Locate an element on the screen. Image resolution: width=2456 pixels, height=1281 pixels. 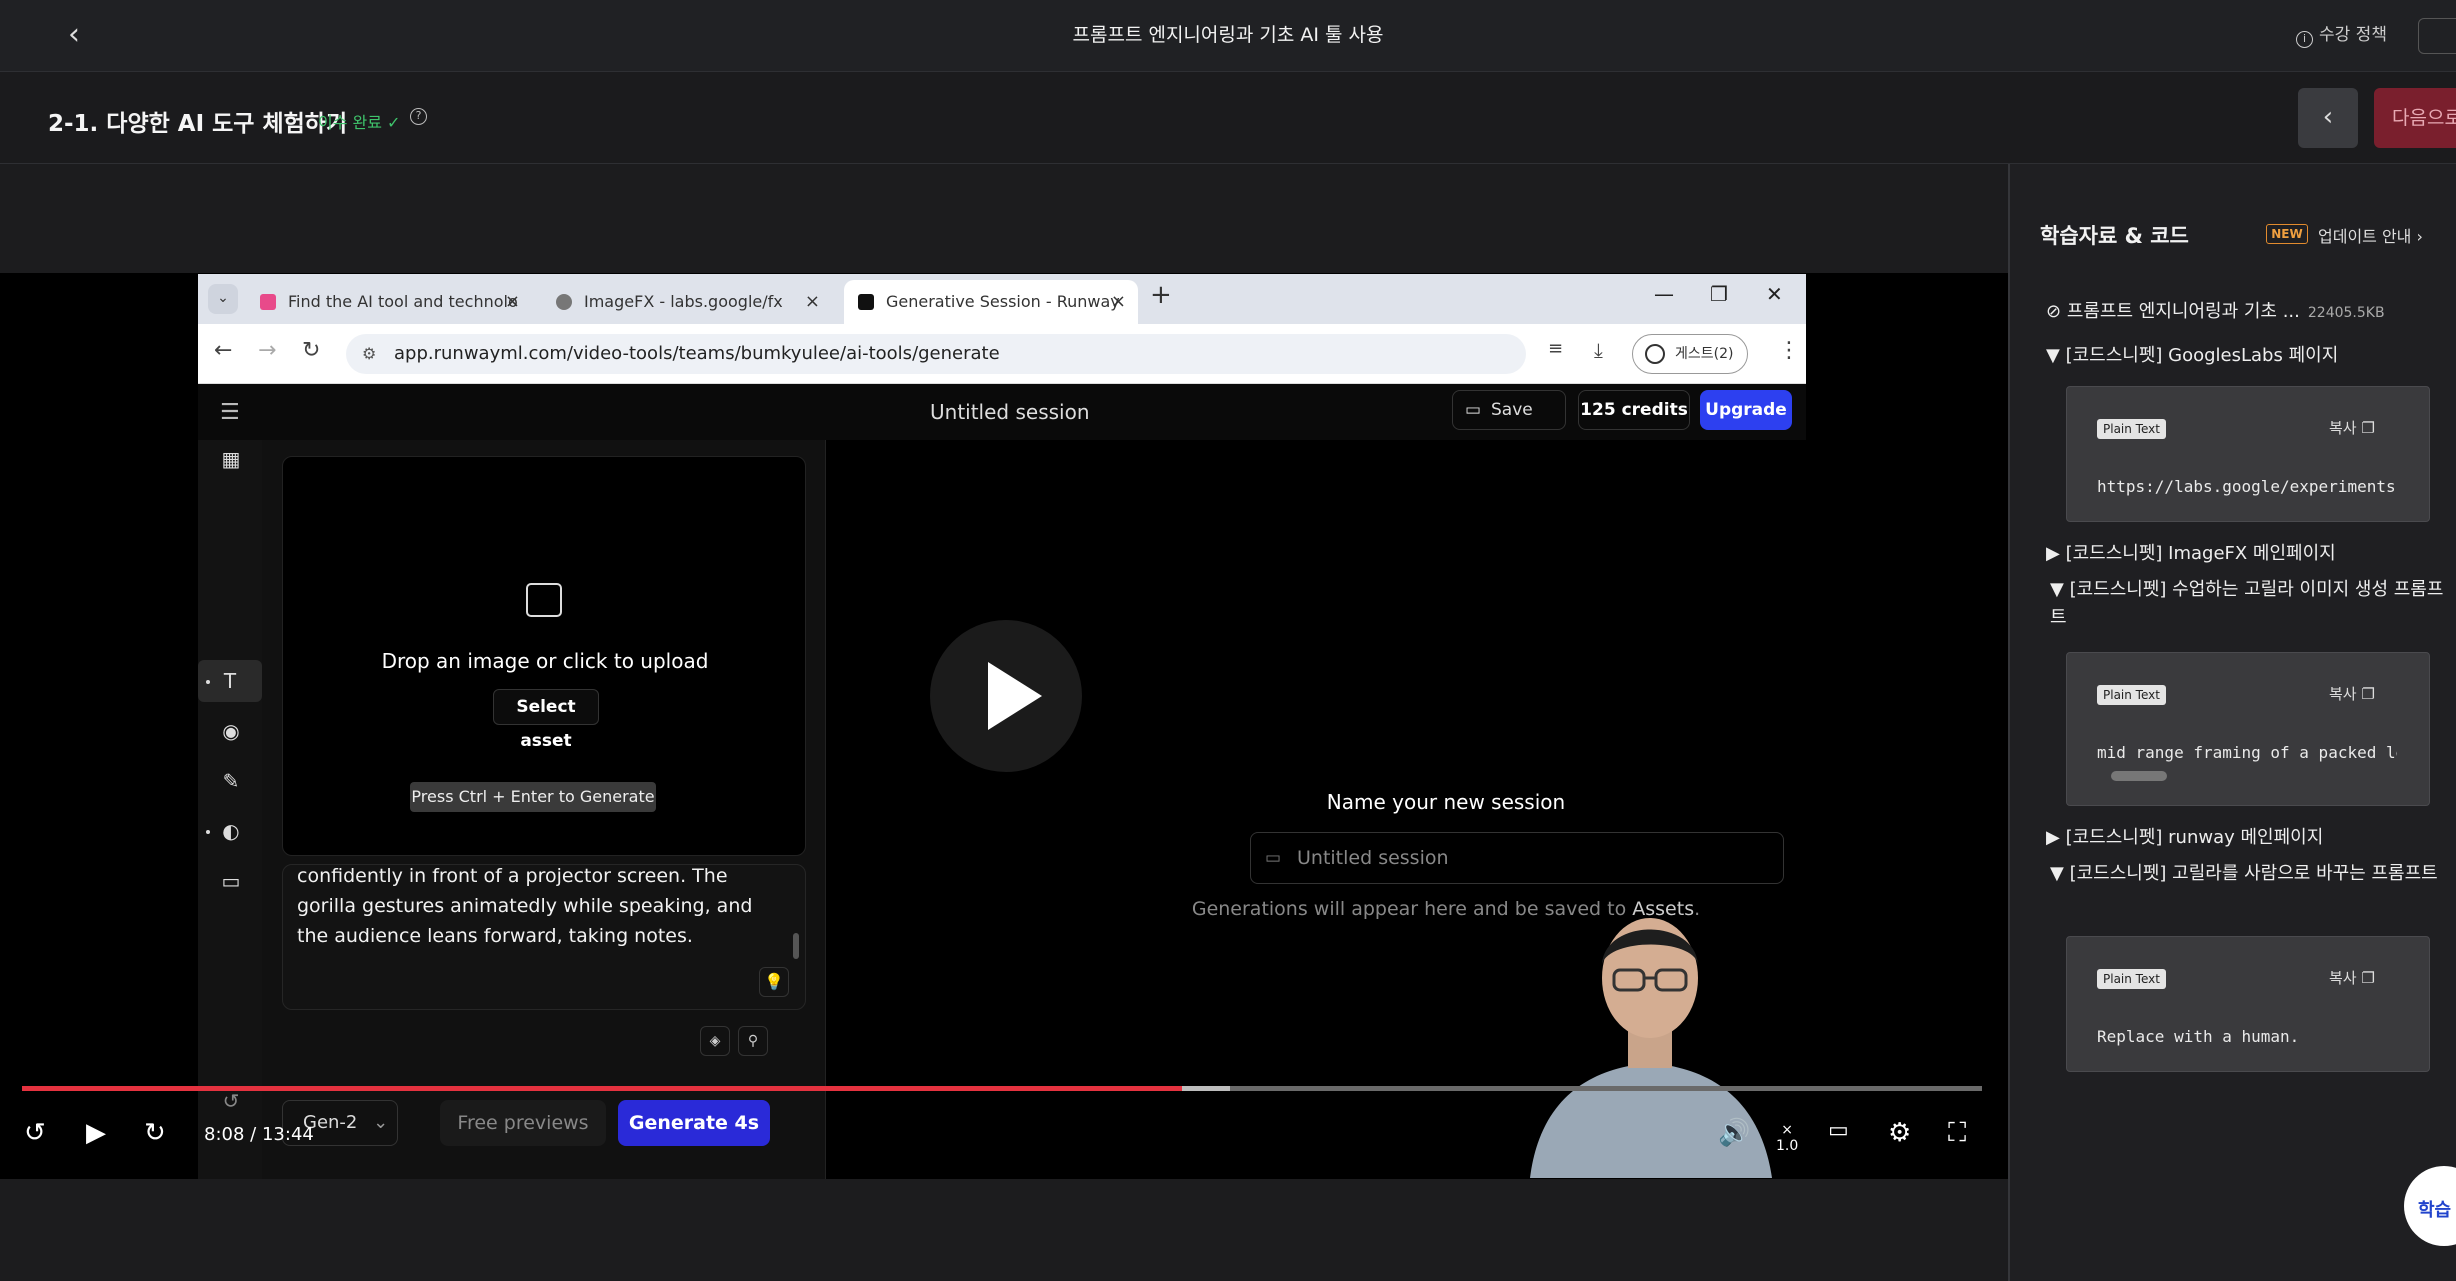
profile-chip: 게스트(2) is located at coordinates (1690, 354).